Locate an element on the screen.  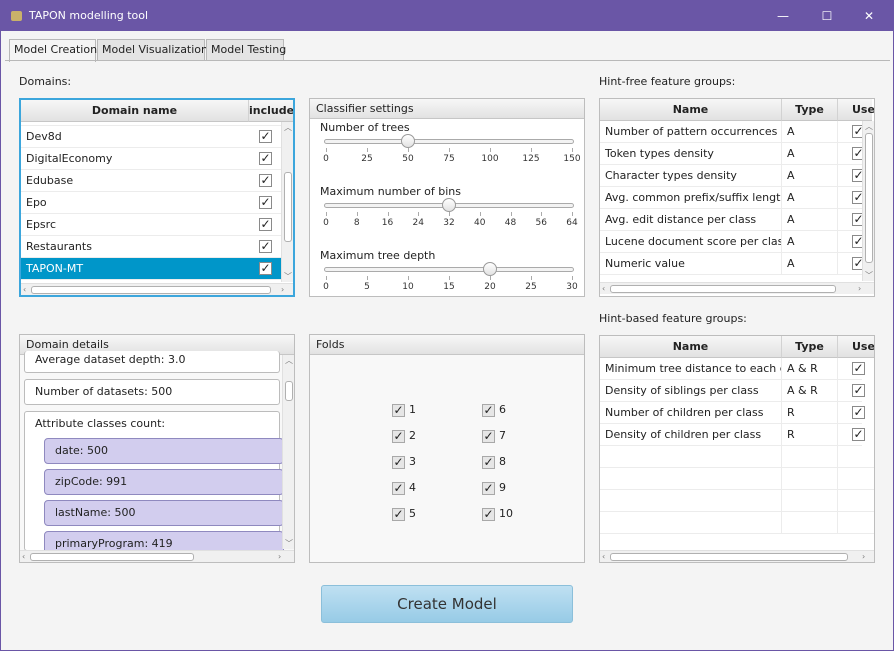
domains-hscroll-thumb is located at coordinates (151, 290).